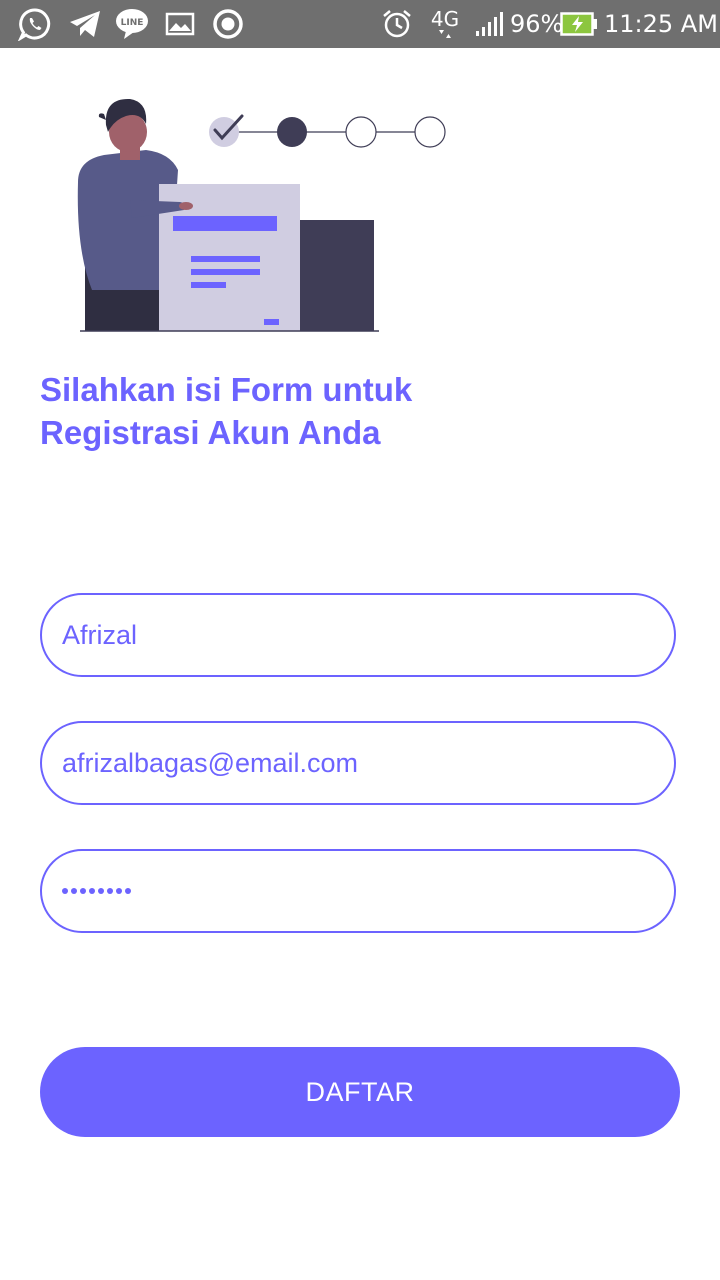 The height and width of the screenshot is (1280, 720). I want to click on gallery-icon, so click(180, 24).